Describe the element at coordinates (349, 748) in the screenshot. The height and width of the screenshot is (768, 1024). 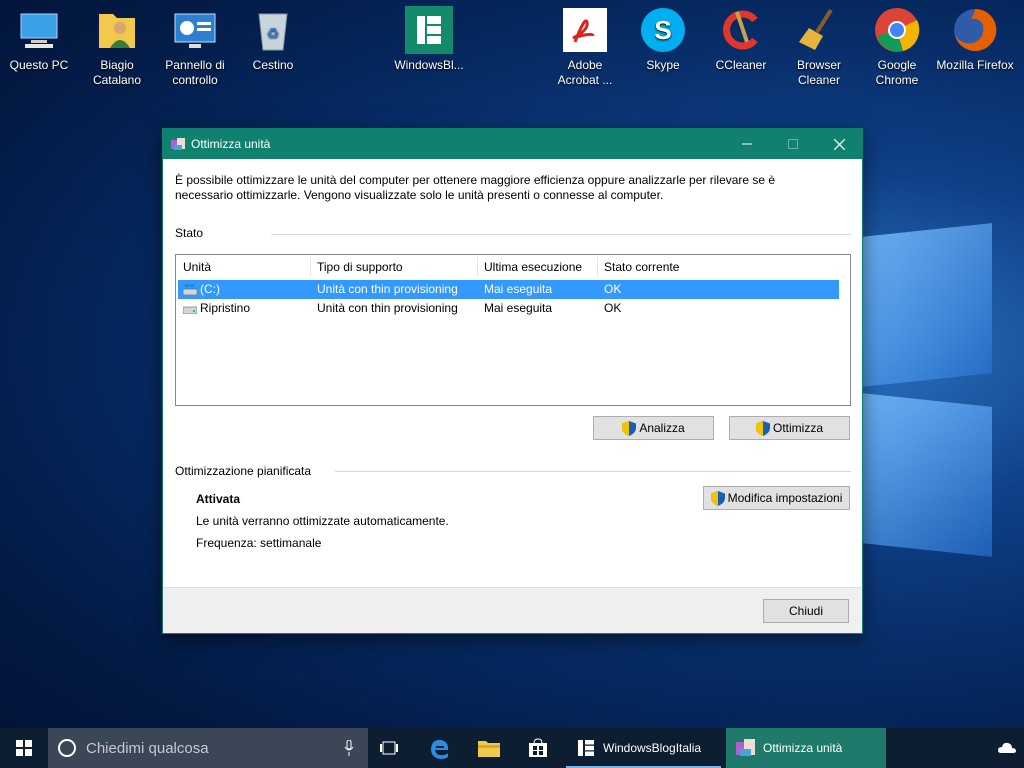
I see `microphone-icon` at that location.